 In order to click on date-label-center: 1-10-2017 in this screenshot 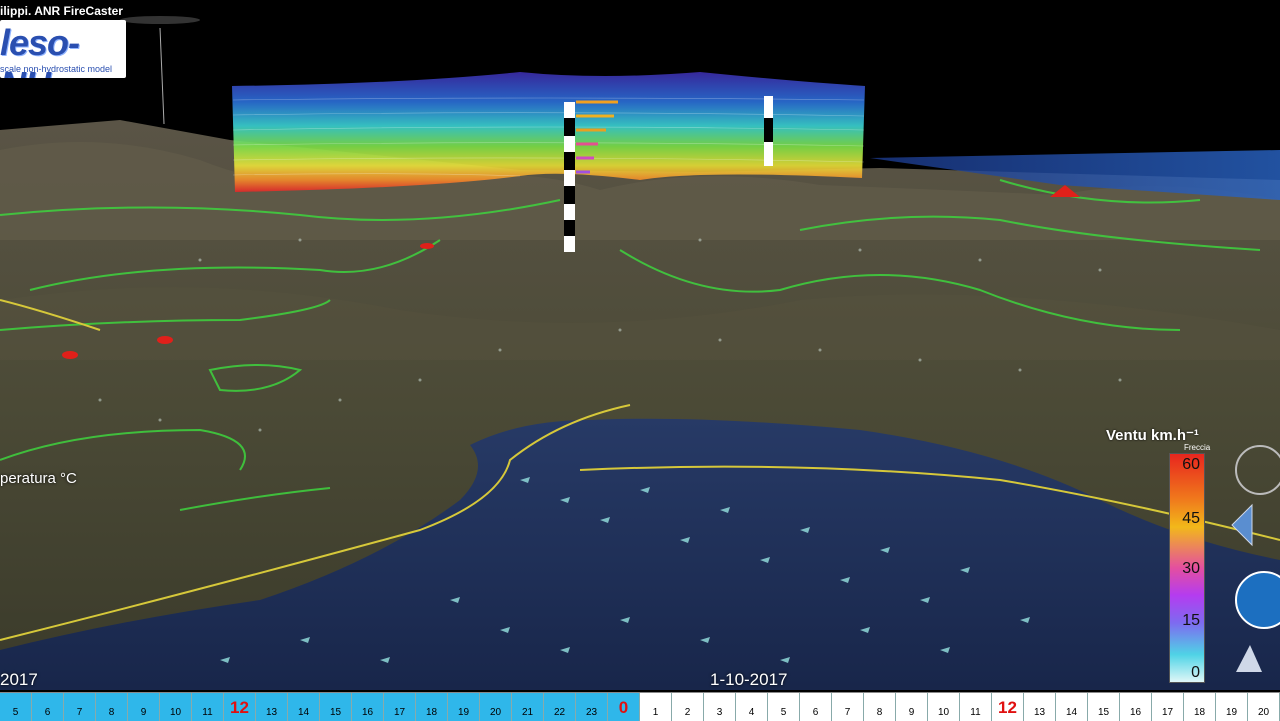, I will do `click(749, 679)`.